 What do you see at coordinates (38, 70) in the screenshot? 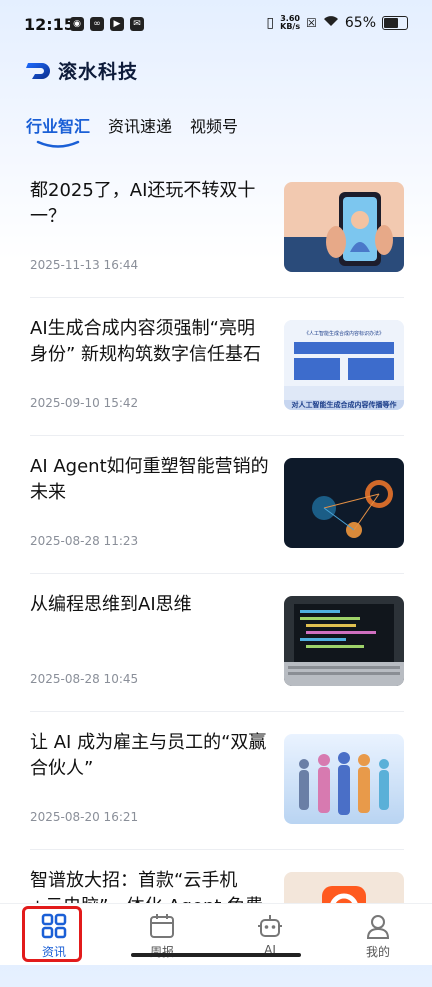
I see `brand-logo-icon` at bounding box center [38, 70].